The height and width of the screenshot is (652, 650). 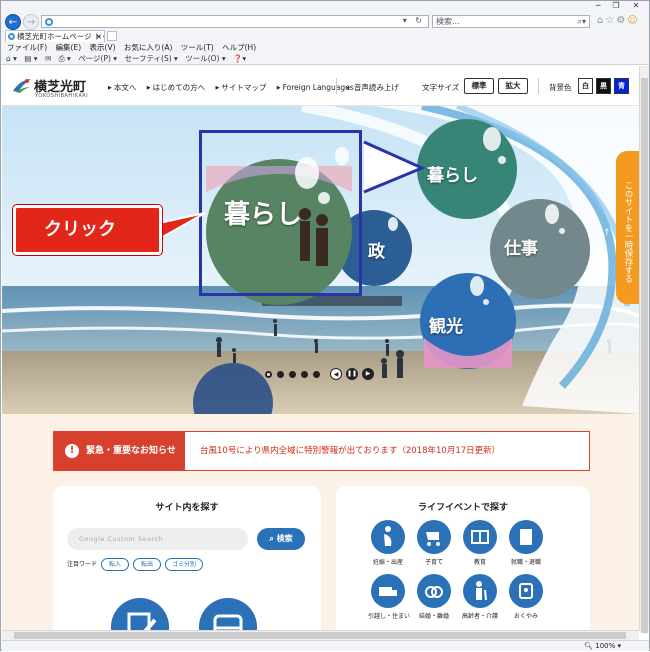 I want to click on keyword-chip: ゴミ分別, so click(x=184, y=564).